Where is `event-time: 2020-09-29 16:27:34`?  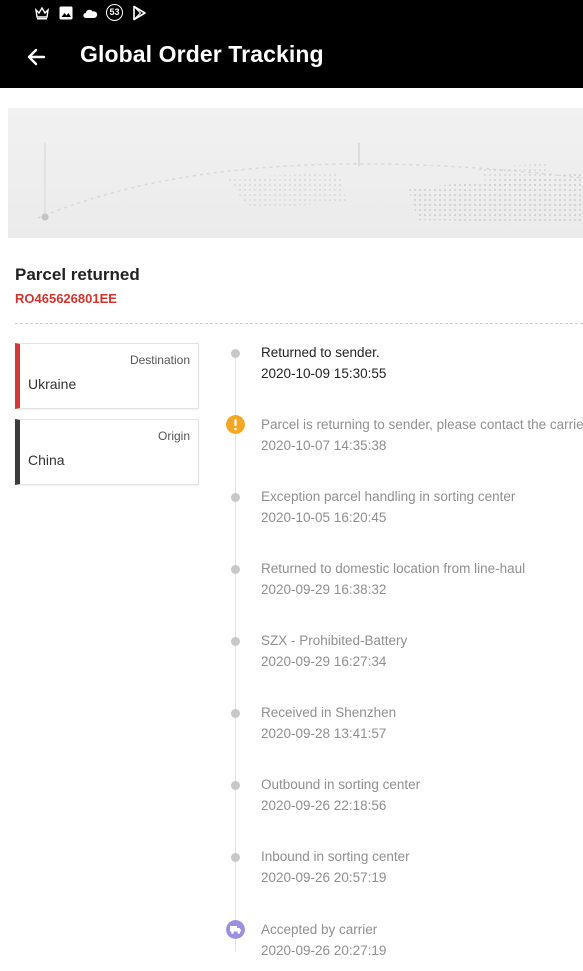 event-time: 2020-09-29 16:27:34 is located at coordinates (324, 661).